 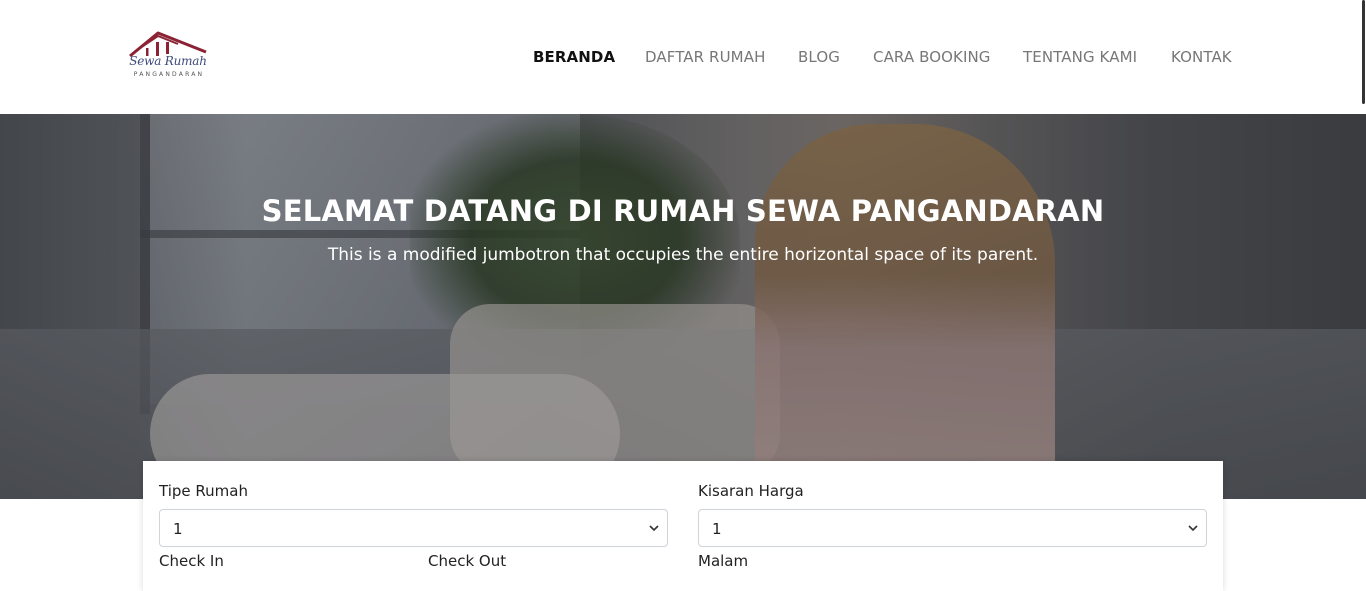 I want to click on tipe-rumah-select: 1, so click(x=413, y=528).